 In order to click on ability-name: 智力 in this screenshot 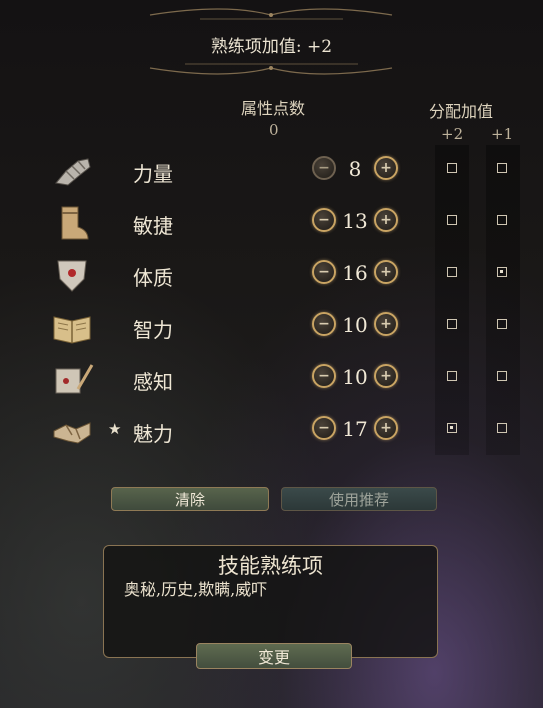, I will do `click(153, 330)`.